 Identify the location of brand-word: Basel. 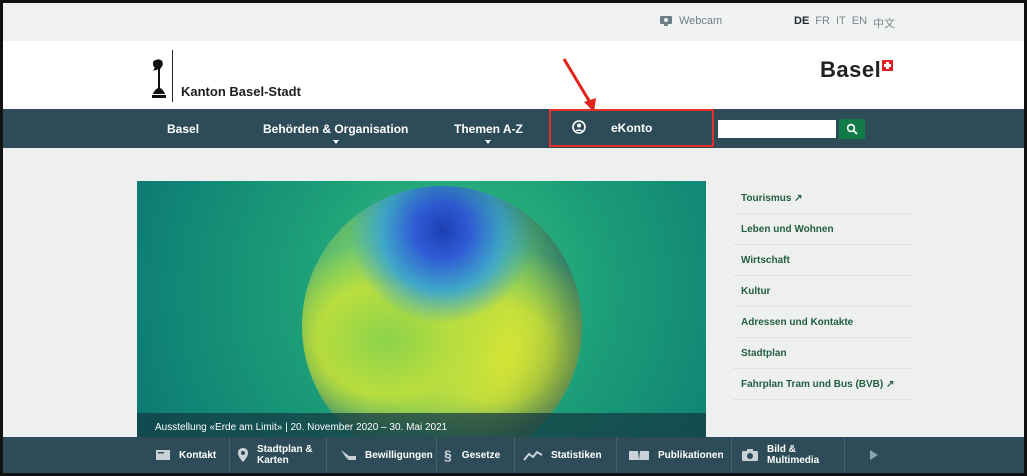
(851, 69).